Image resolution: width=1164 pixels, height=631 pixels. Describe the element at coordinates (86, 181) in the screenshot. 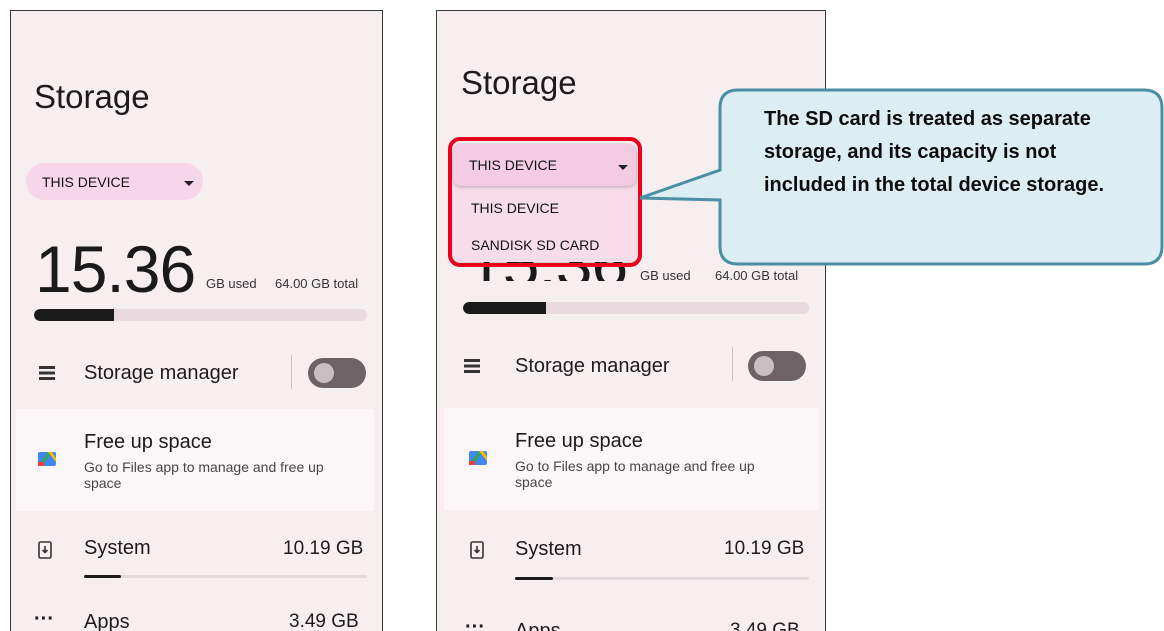

I see `dropdown-label: THIS DEVICE` at that location.